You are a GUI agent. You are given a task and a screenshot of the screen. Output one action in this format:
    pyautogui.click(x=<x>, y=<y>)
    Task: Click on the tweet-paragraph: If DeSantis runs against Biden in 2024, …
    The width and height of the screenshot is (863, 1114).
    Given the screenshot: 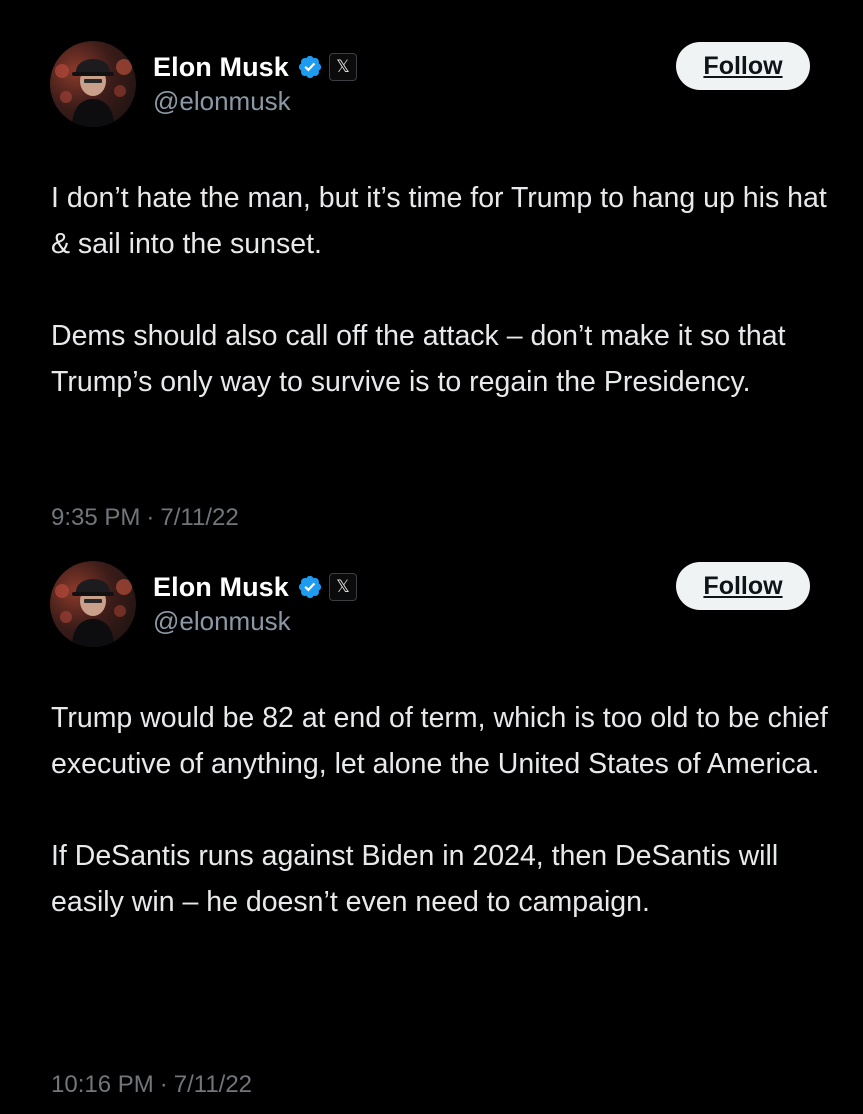 What is the action you would take?
    pyautogui.click(x=415, y=879)
    